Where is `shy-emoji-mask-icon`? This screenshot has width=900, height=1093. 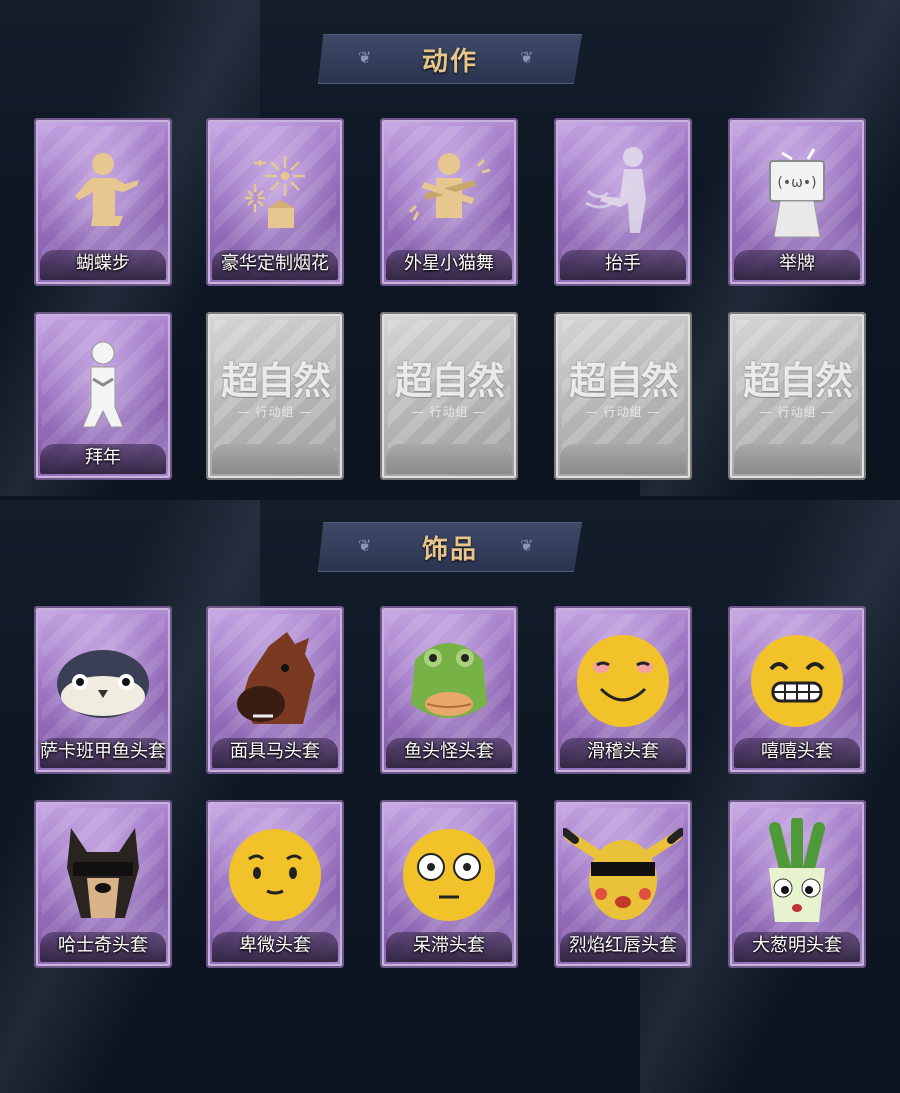 shy-emoji-mask-icon is located at coordinates (275, 873).